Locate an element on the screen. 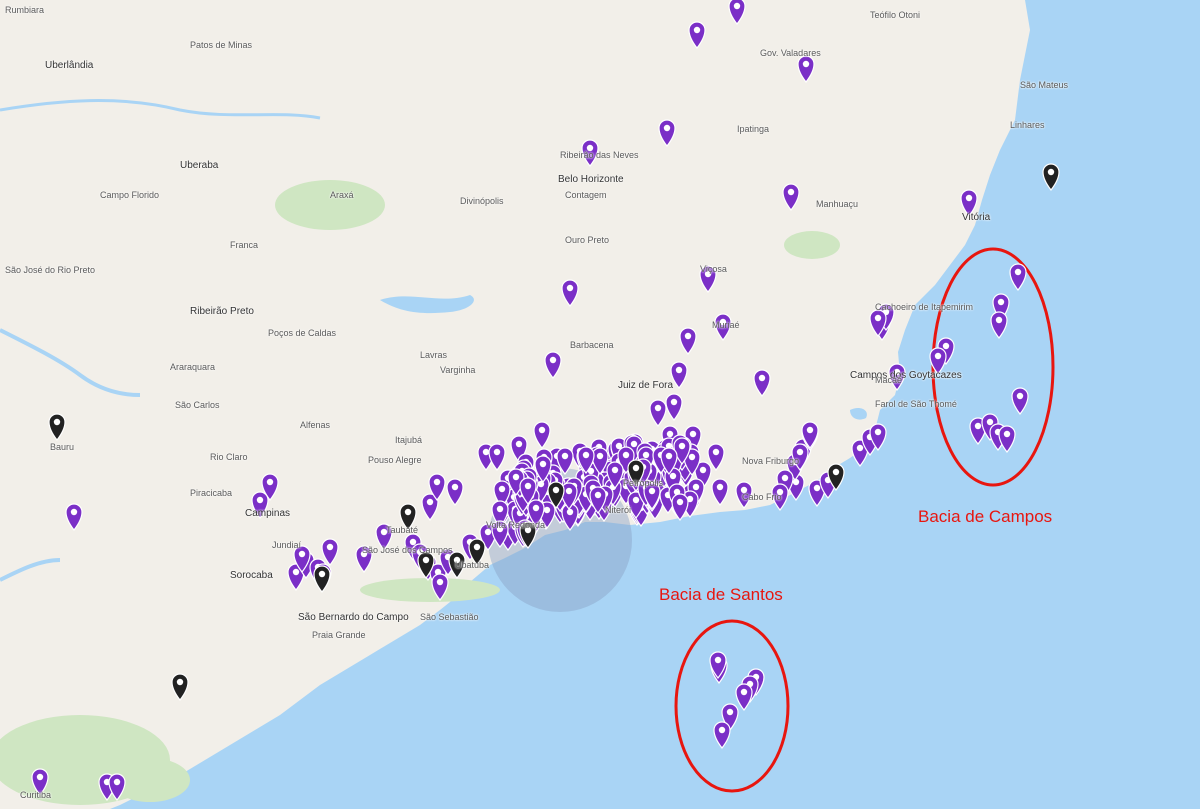 This screenshot has height=809, width=1200. place-label: São José dos Campos is located at coordinates (407, 550).